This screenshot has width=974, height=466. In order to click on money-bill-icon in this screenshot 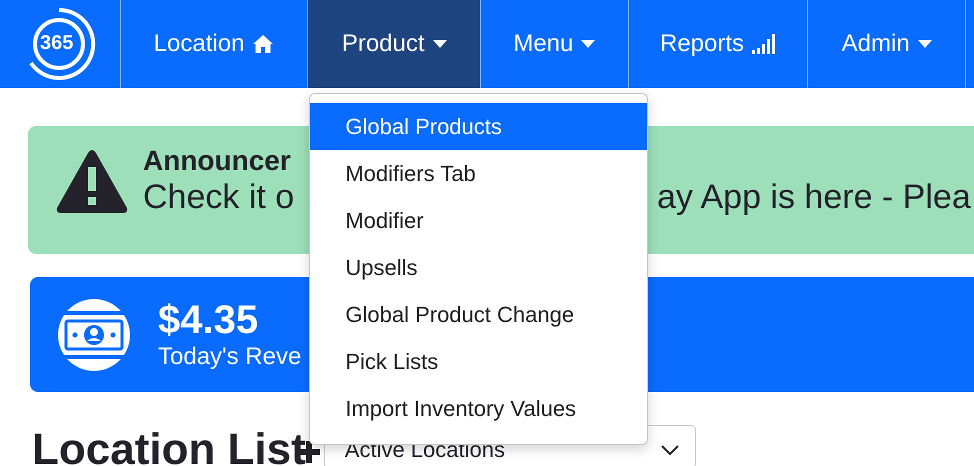, I will do `click(94, 334)`.